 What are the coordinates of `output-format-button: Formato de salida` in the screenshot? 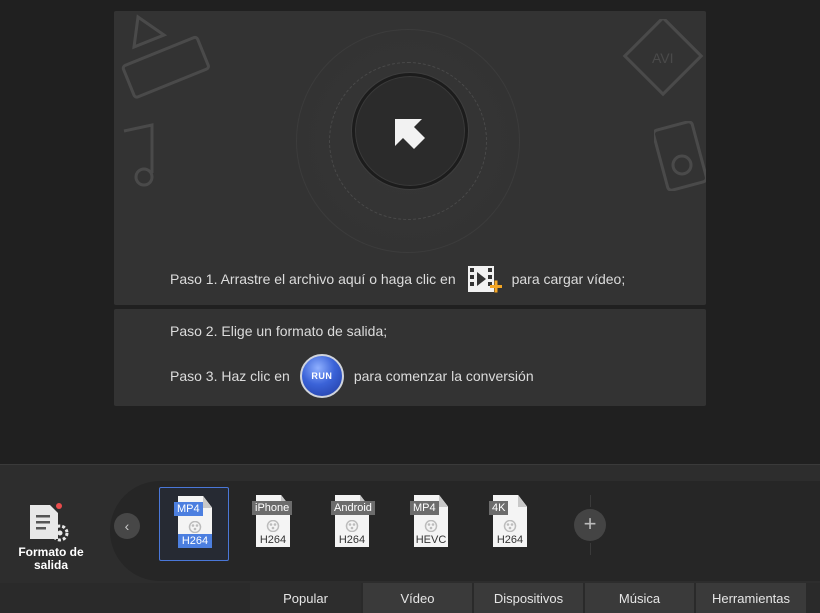 It's located at (51, 539).